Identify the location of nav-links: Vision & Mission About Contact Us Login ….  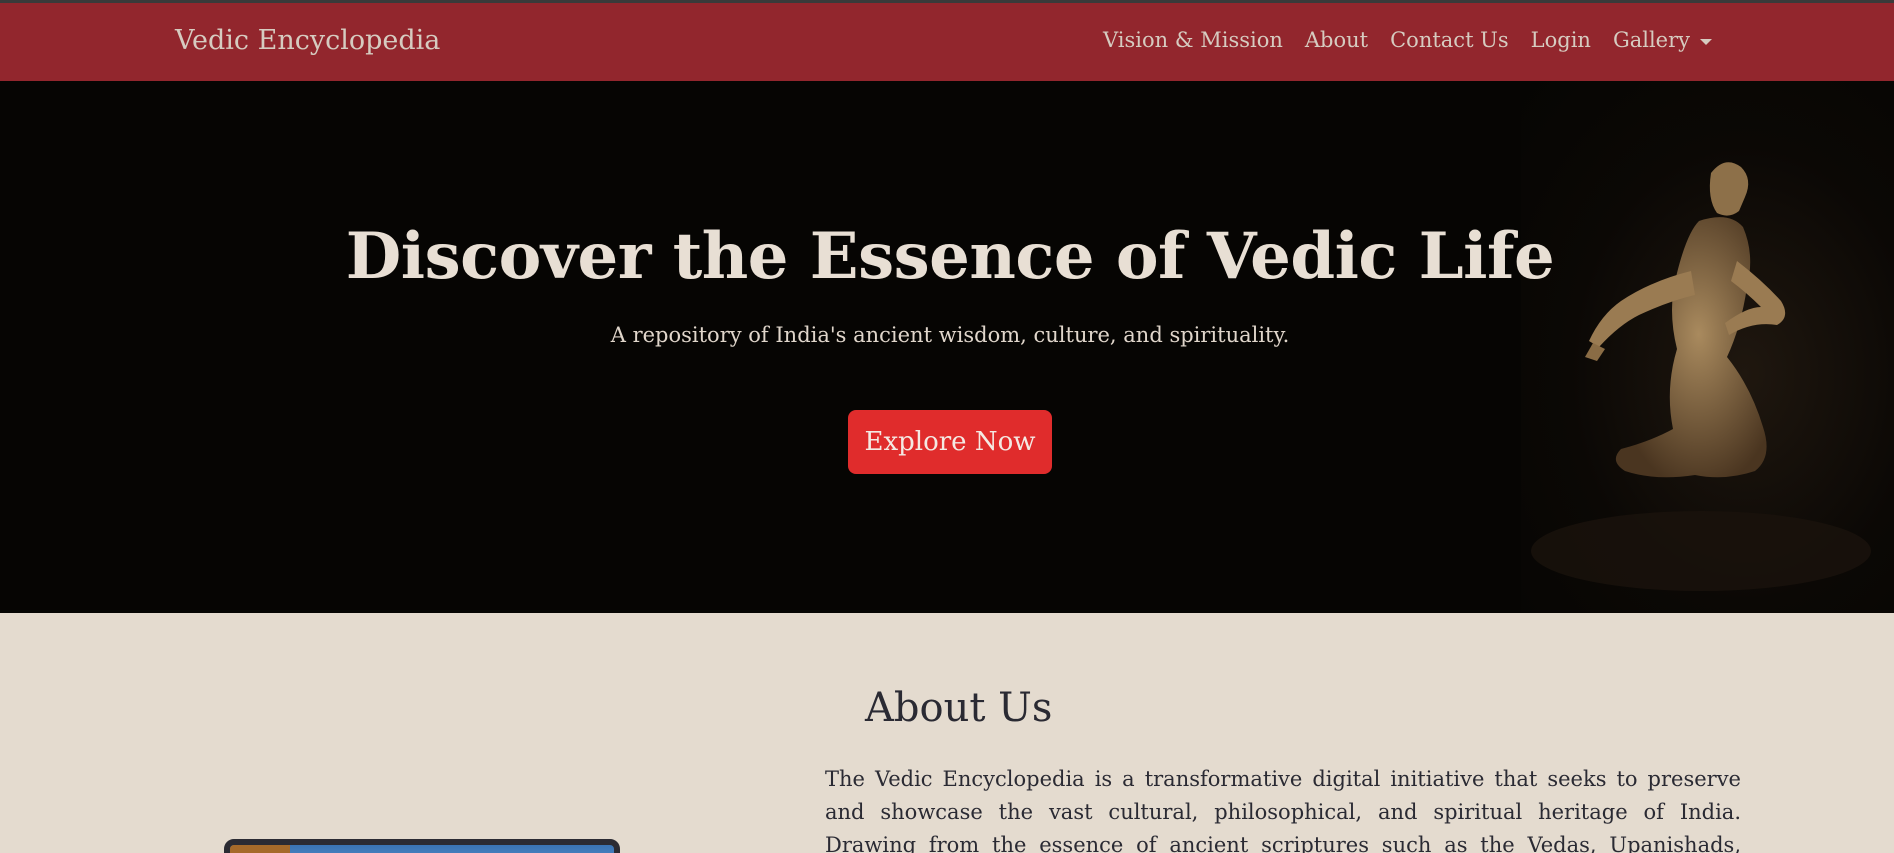
(1407, 40).